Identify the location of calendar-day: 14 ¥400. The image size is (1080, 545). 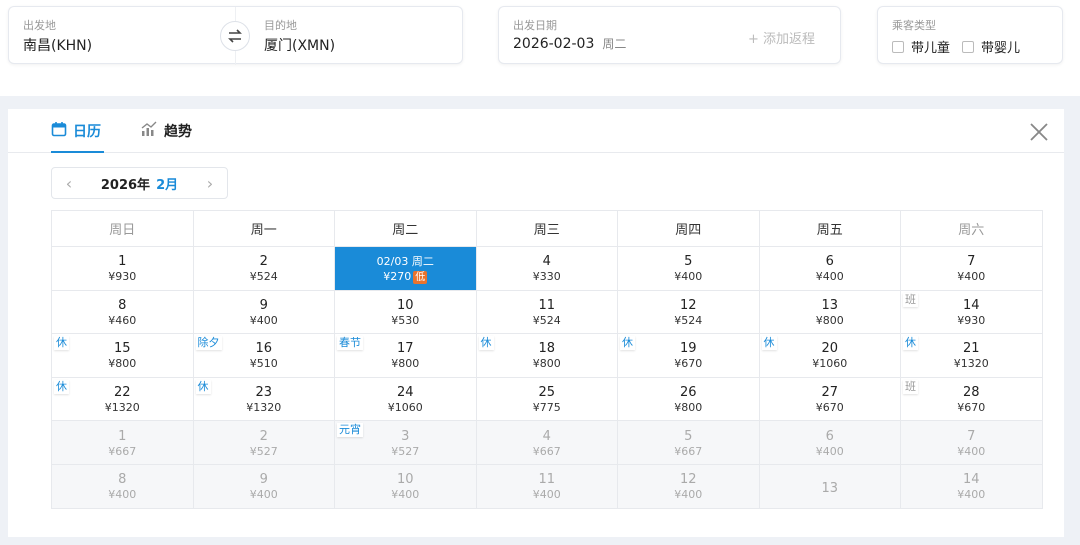
(971, 486).